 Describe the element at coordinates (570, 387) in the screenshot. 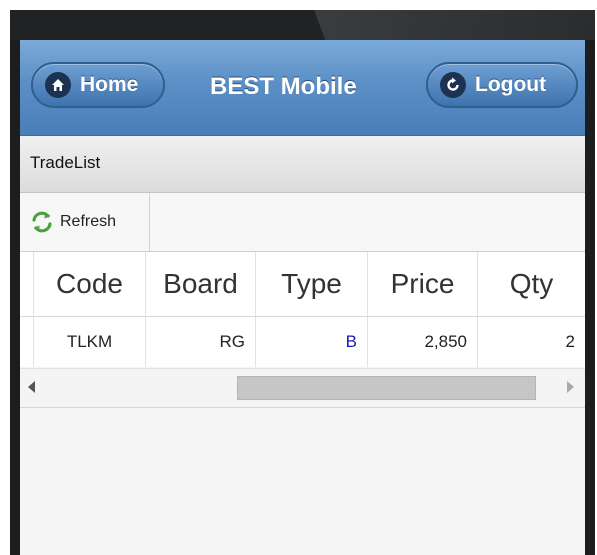

I see `scroll-right-arrow-icon` at that location.